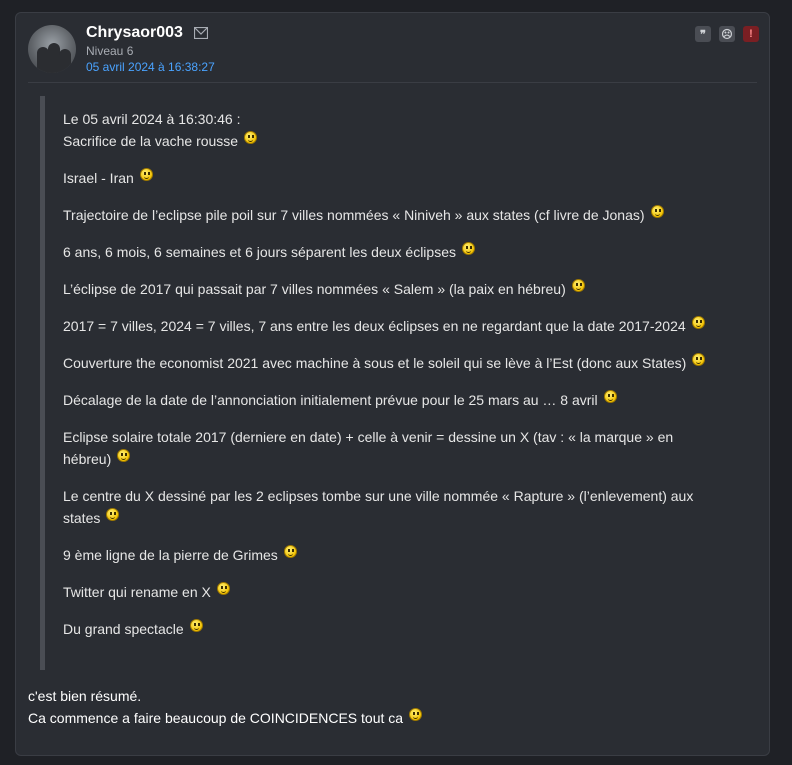 The image size is (792, 765). What do you see at coordinates (401, 459) in the screenshot?
I see `quote-line: hébreu)` at bounding box center [401, 459].